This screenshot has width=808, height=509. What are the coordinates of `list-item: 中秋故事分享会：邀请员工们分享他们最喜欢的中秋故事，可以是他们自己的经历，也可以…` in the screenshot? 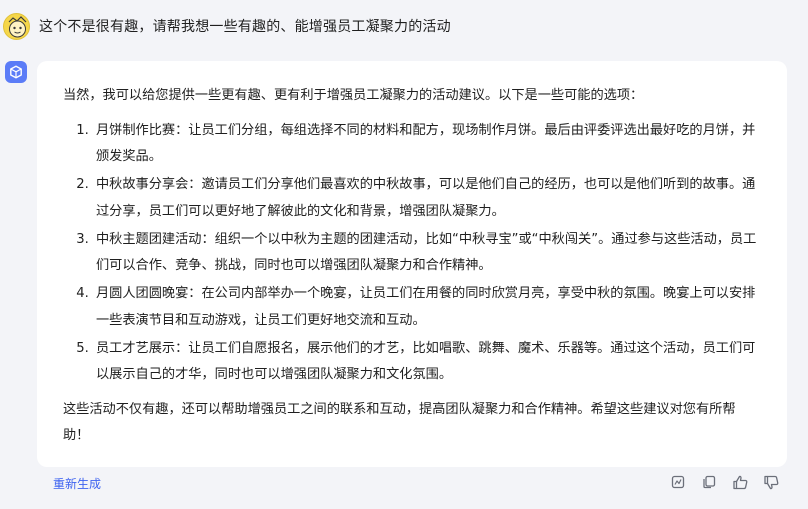 It's located at (427, 198).